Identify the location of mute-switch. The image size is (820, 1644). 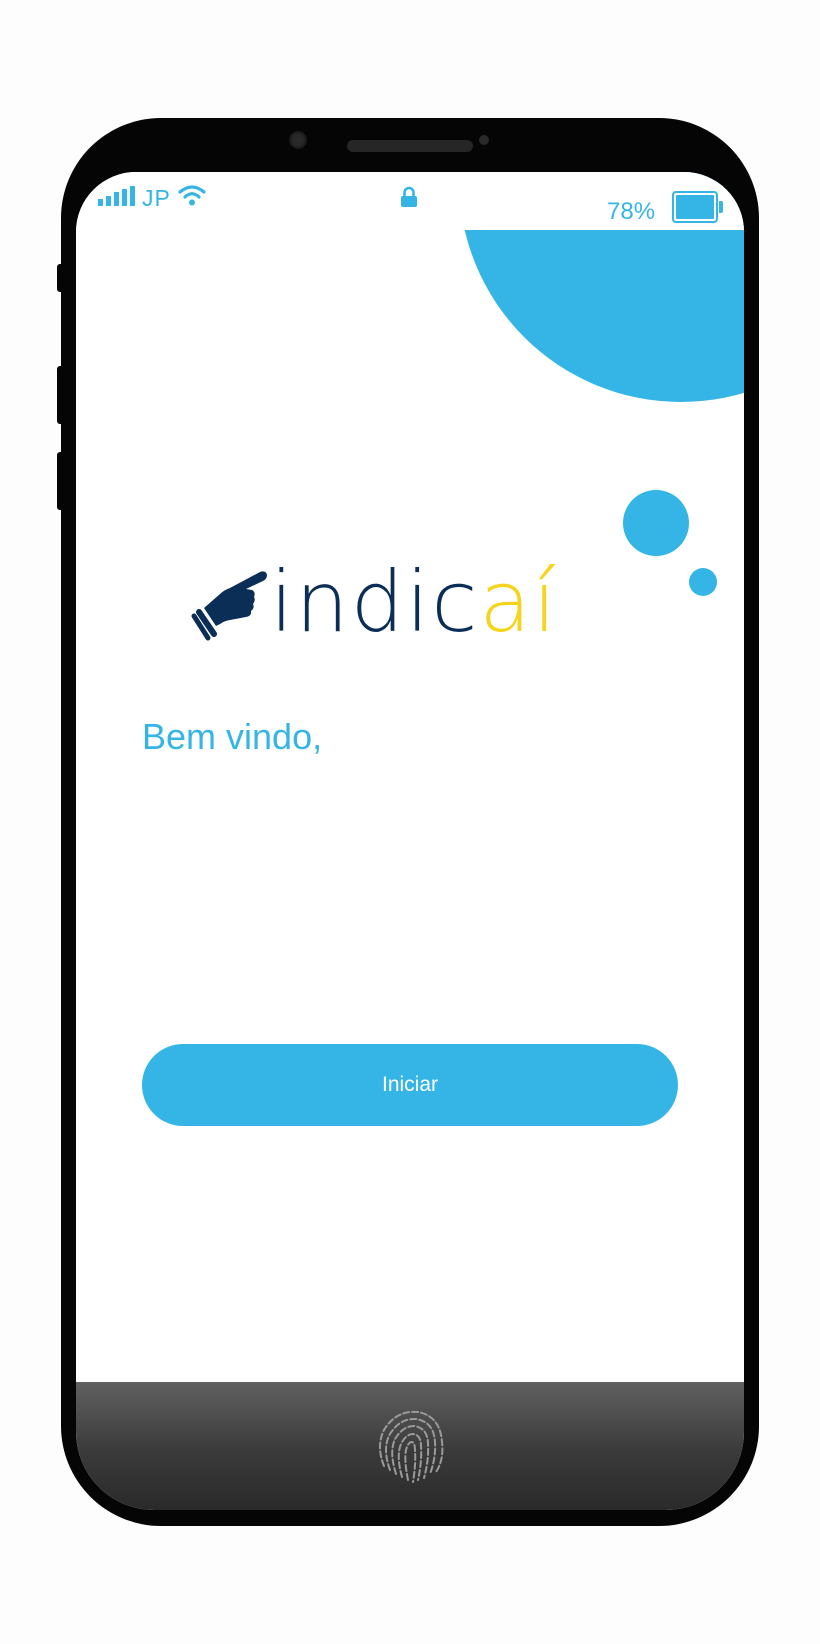
(61, 278).